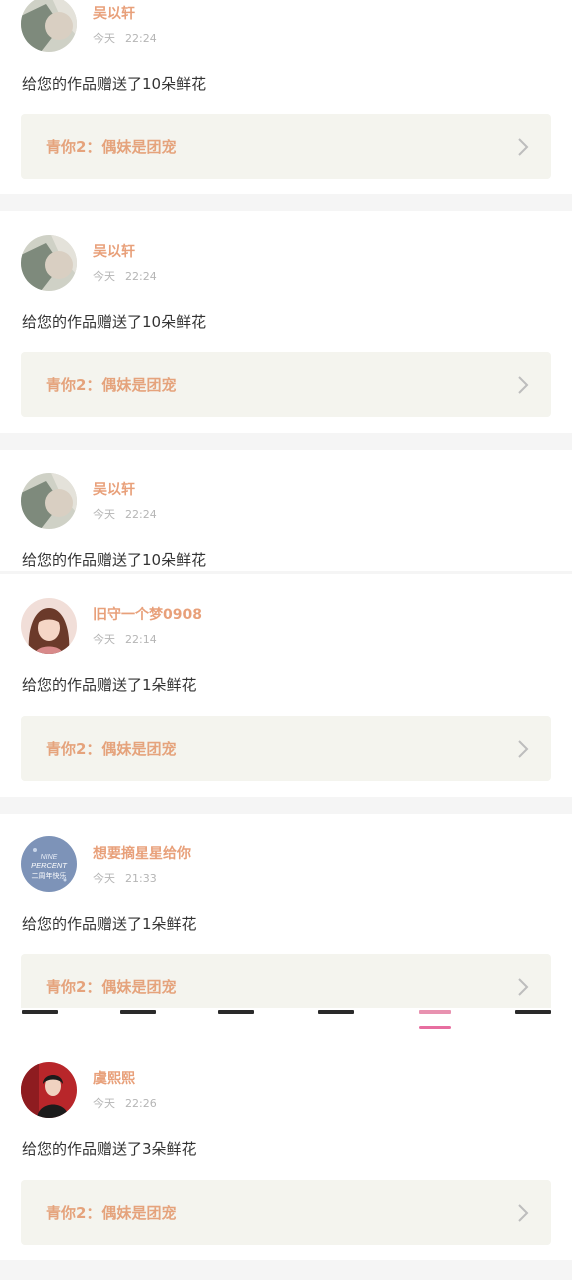 The width and height of the screenshot is (572, 1280). Describe the element at coordinates (142, 854) in the screenshot. I see `username: 想要摘星星给你` at that location.